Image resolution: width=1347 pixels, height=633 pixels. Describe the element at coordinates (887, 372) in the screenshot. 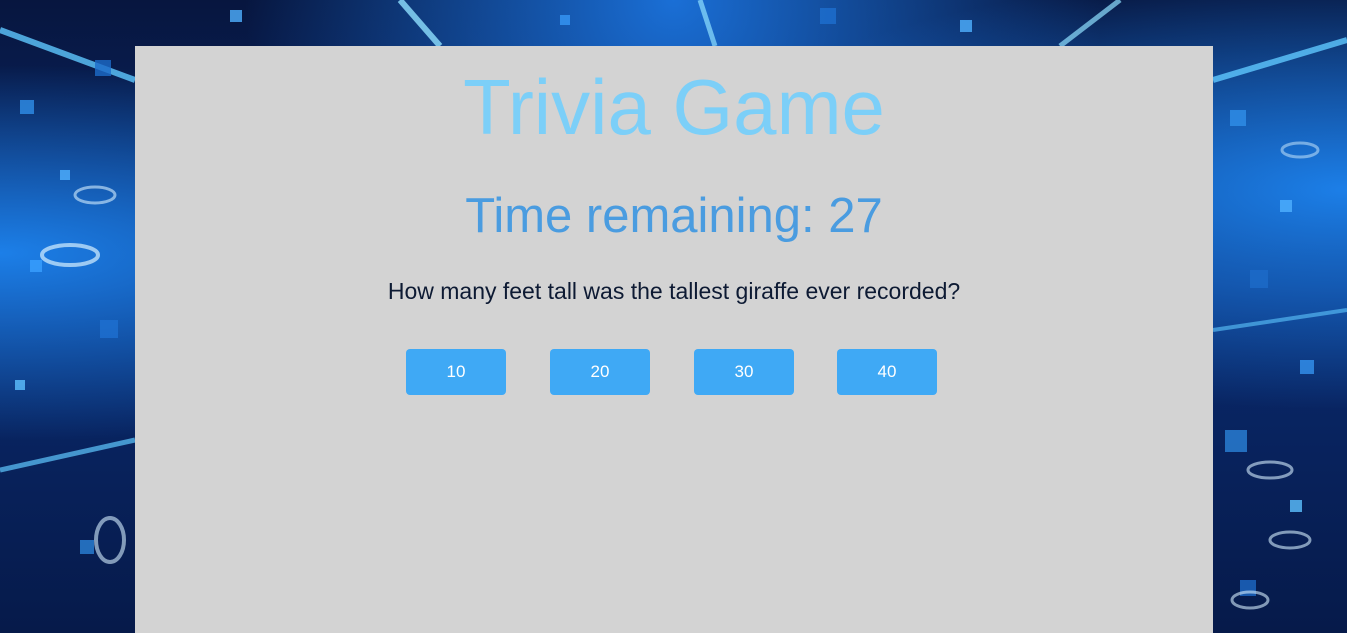

I see `answer-button-4: 40` at that location.